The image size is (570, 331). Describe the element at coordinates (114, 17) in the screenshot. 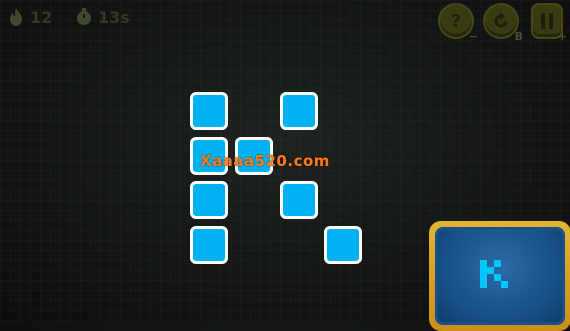

I see `timer-value: 13s` at that location.